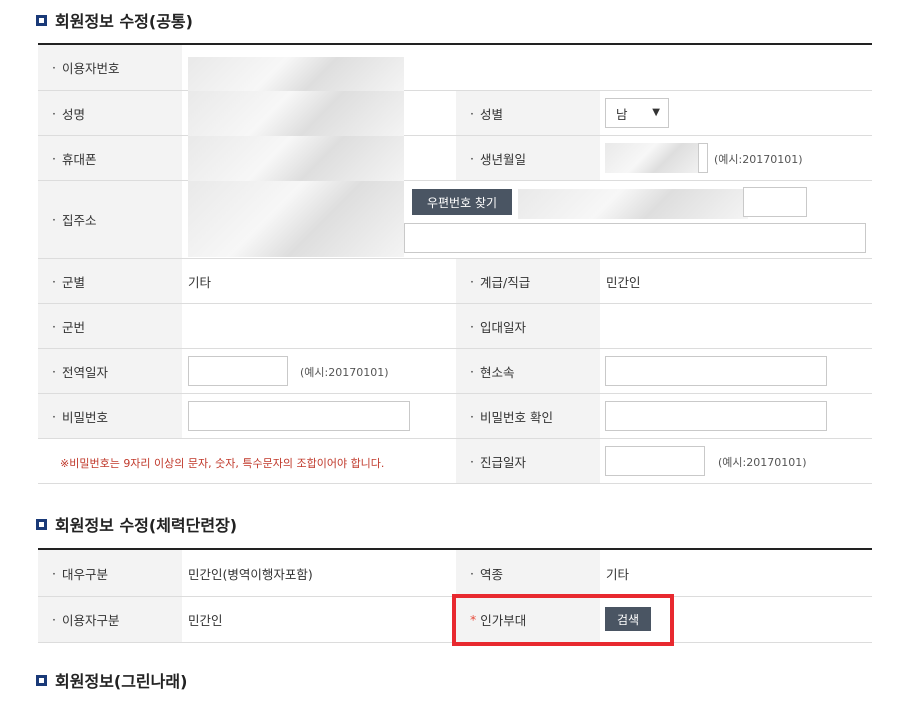  What do you see at coordinates (455, 416) in the screenshot?
I see `row-password: · 비밀번호 · 비밀번호 확인` at bounding box center [455, 416].